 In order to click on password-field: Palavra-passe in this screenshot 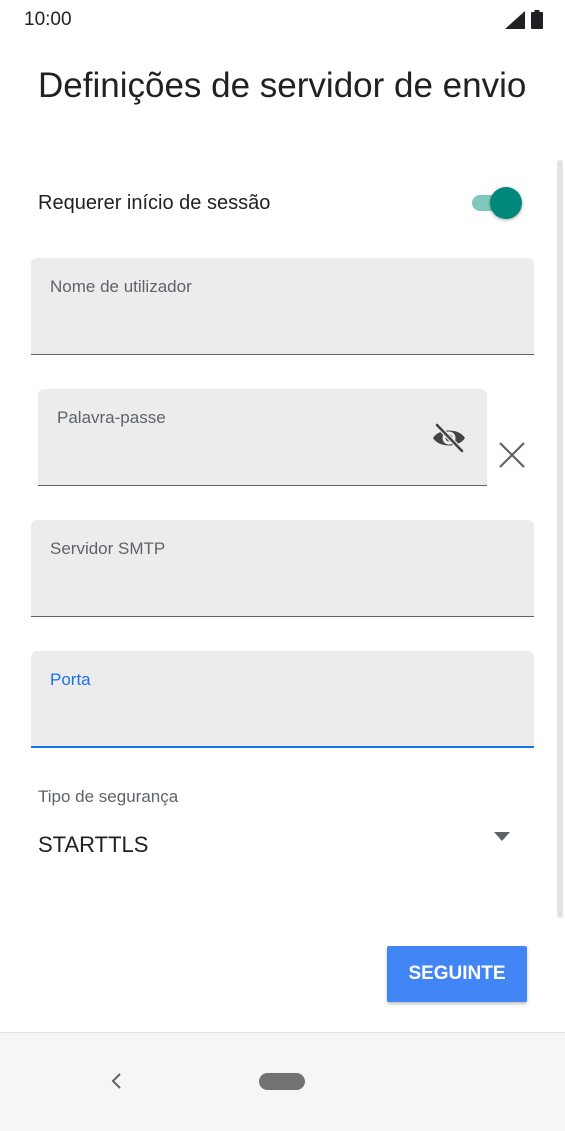, I will do `click(262, 437)`.